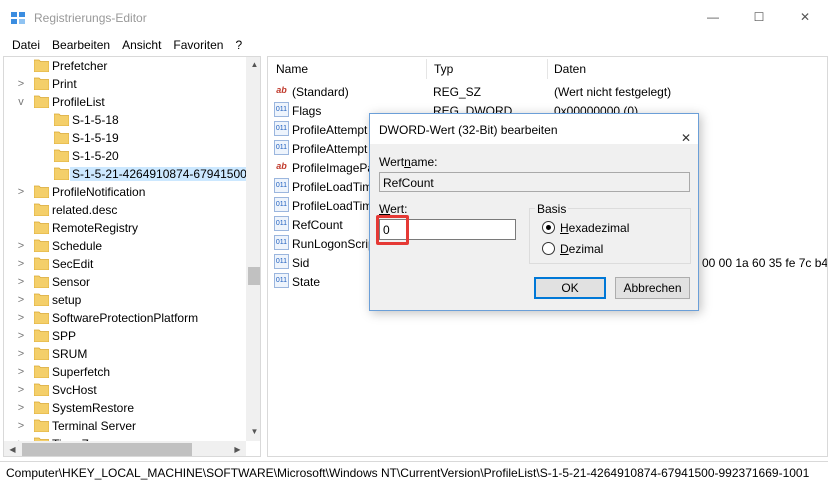 The image size is (828, 491). I want to click on close-button: ✕, so click(805, 17).